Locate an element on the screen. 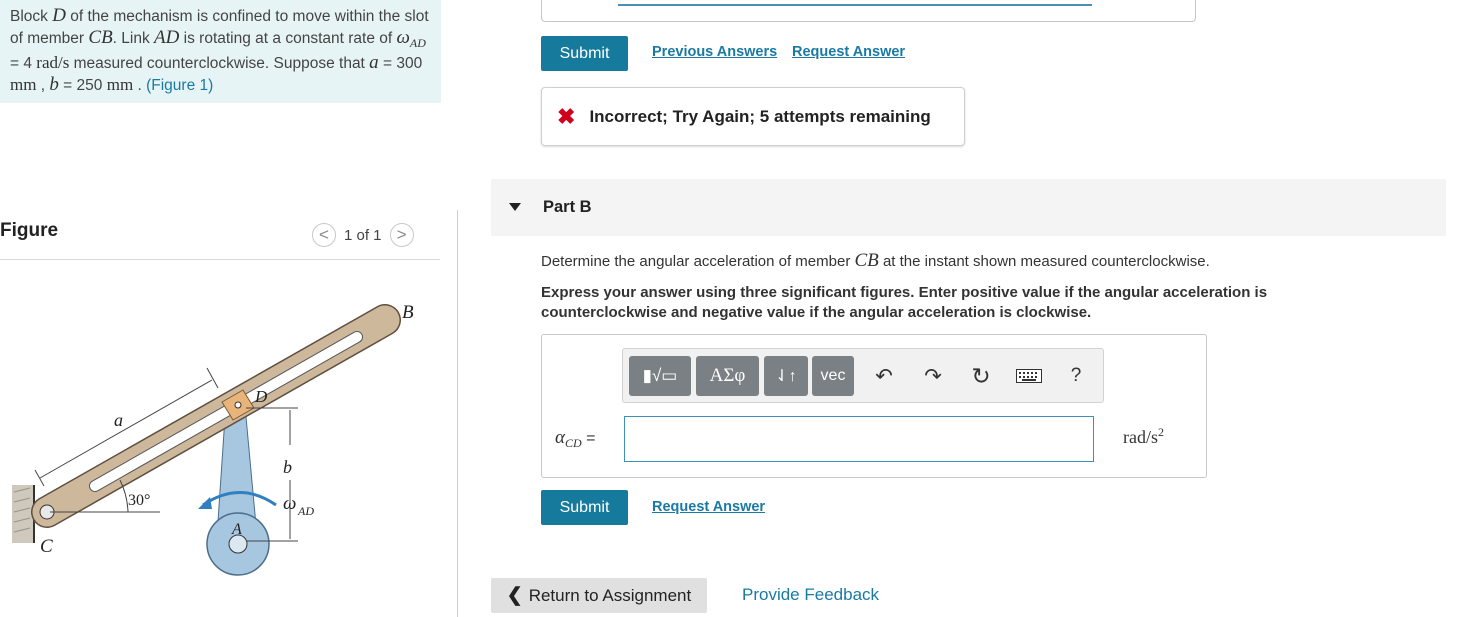 The height and width of the screenshot is (617, 1466). vector-button: vec is located at coordinates (833, 376).